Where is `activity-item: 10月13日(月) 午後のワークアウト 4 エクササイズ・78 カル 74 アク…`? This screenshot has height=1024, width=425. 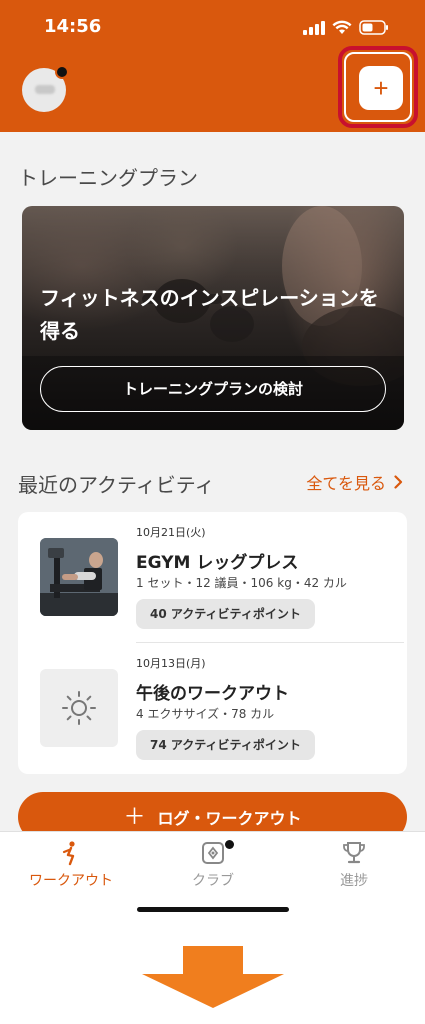 activity-item: 10月13日(月) 午後のワークアウト 4 エクササイズ・78 カル 74 アク… is located at coordinates (212, 708).